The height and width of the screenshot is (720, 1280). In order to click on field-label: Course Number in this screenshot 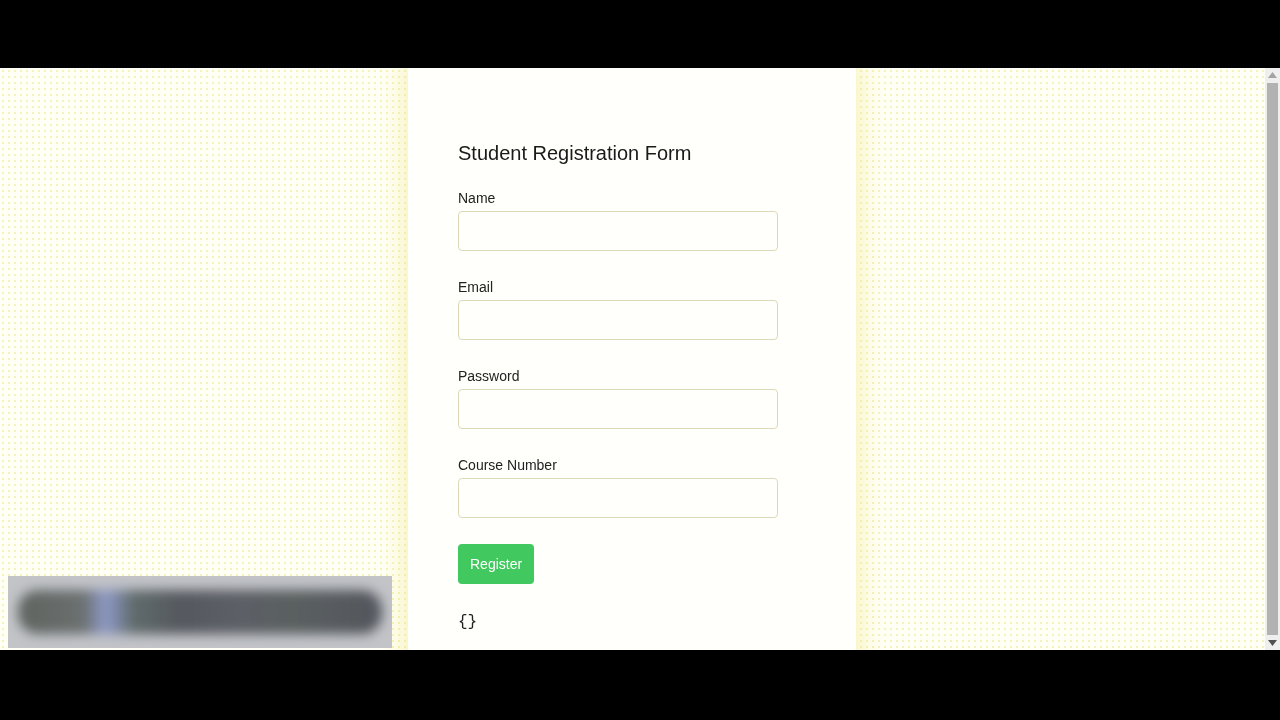, I will do `click(507, 465)`.